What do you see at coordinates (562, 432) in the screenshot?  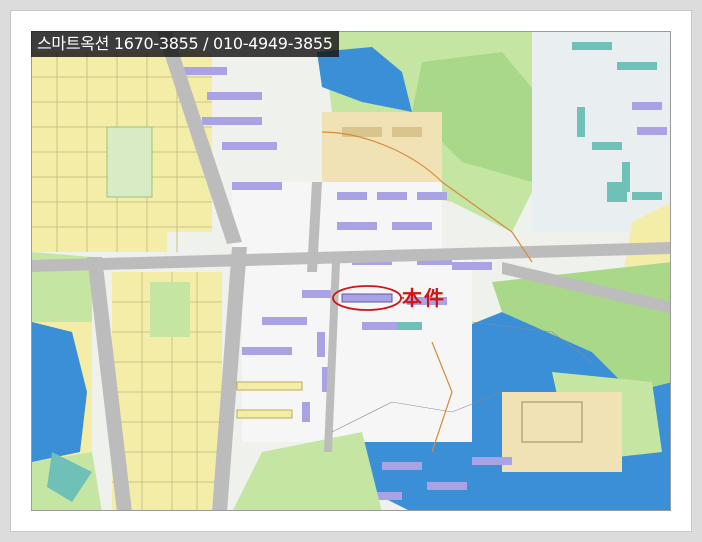 I see `school-east` at bounding box center [562, 432].